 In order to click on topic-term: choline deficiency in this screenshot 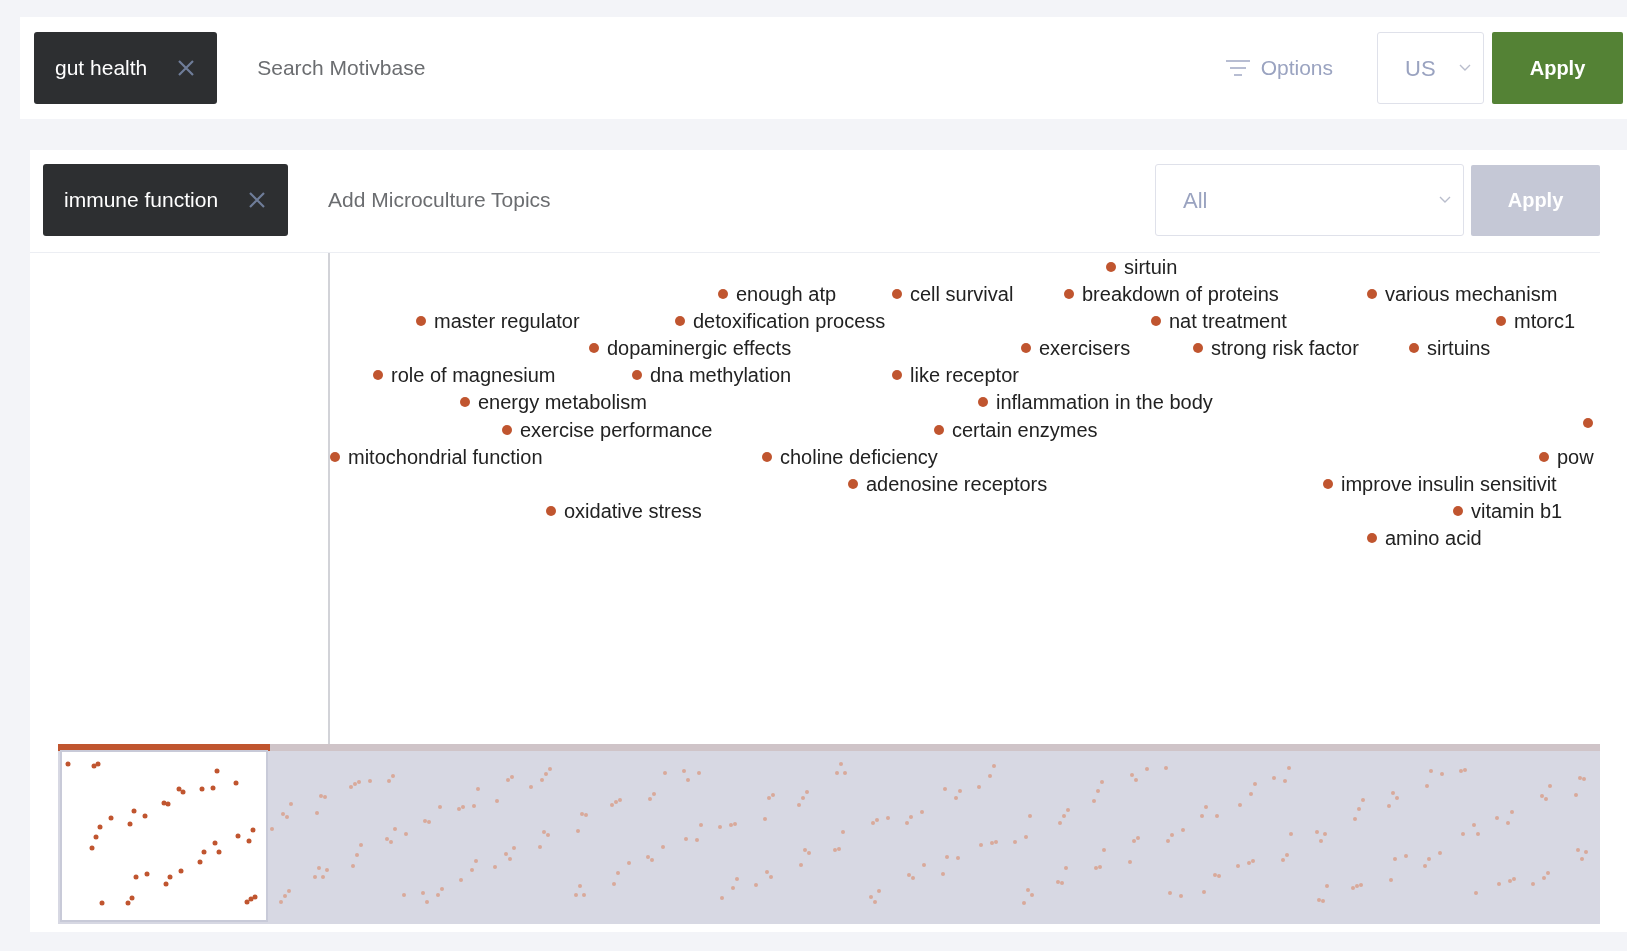, I will do `click(859, 457)`.